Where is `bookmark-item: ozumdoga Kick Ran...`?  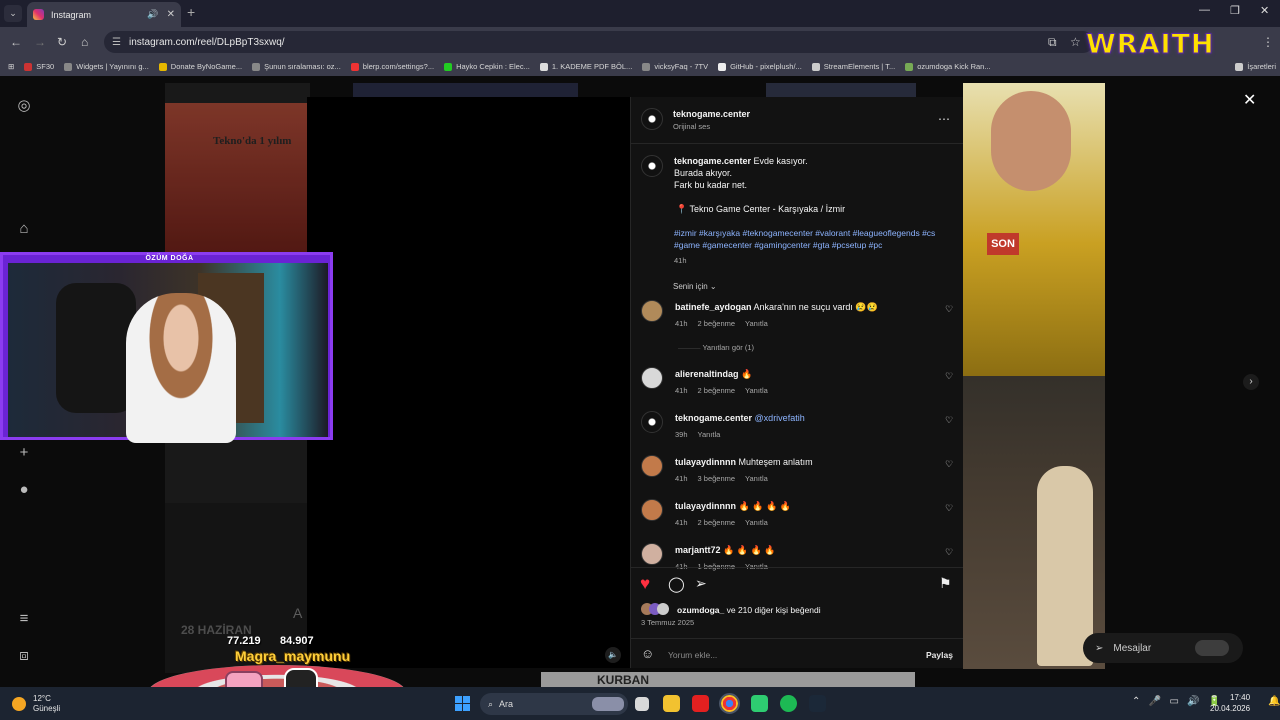 bookmark-item: ozumdoga Kick Ran... is located at coordinates (948, 66).